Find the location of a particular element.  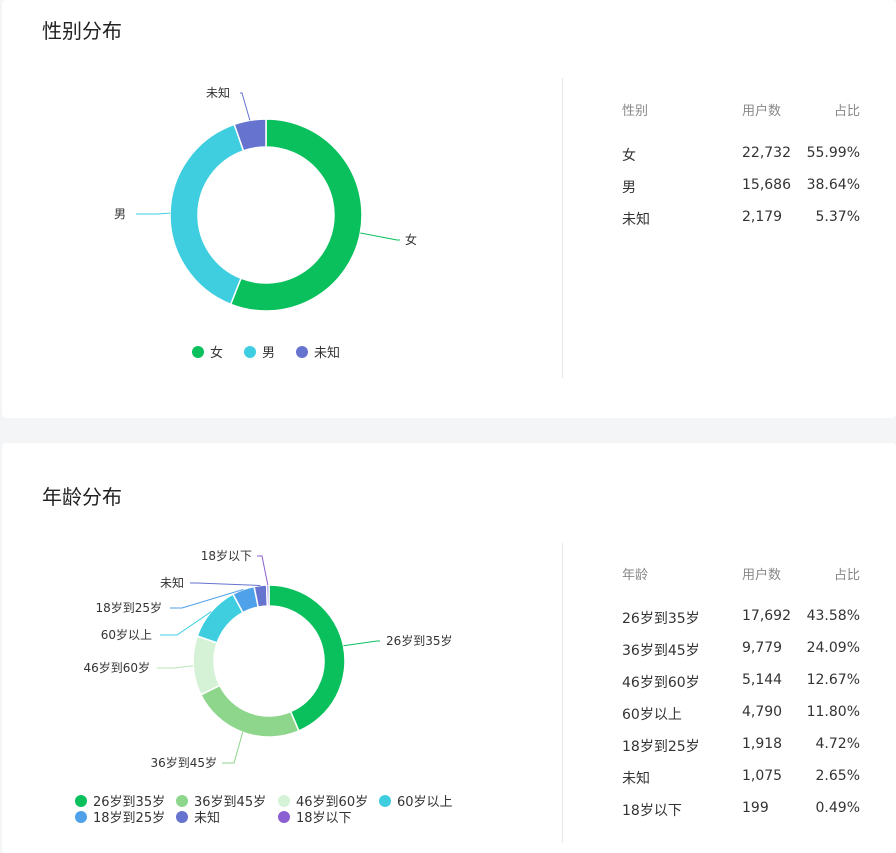

gender-legend-item-0: 女 is located at coordinates (207, 351).